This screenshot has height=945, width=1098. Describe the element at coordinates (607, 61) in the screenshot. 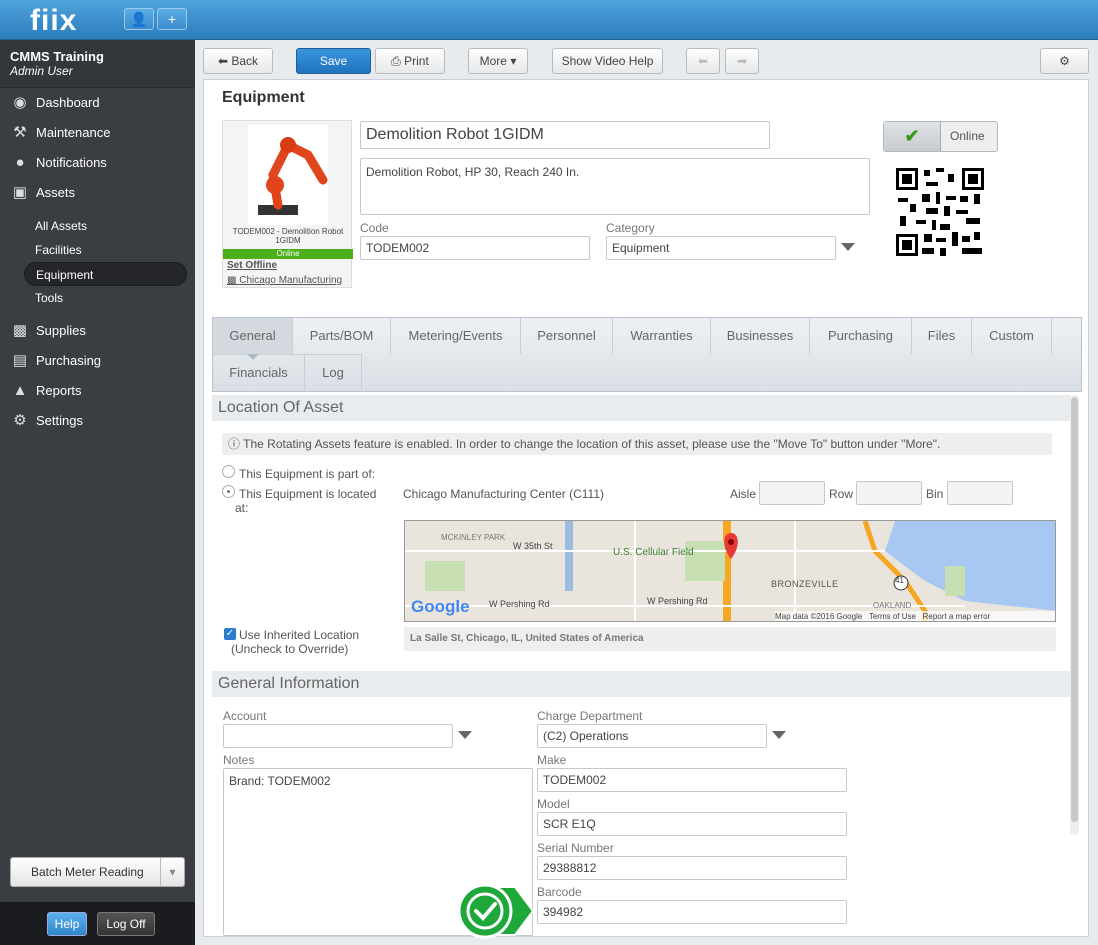

I see `show-video-help-button: Show Video Help` at that location.